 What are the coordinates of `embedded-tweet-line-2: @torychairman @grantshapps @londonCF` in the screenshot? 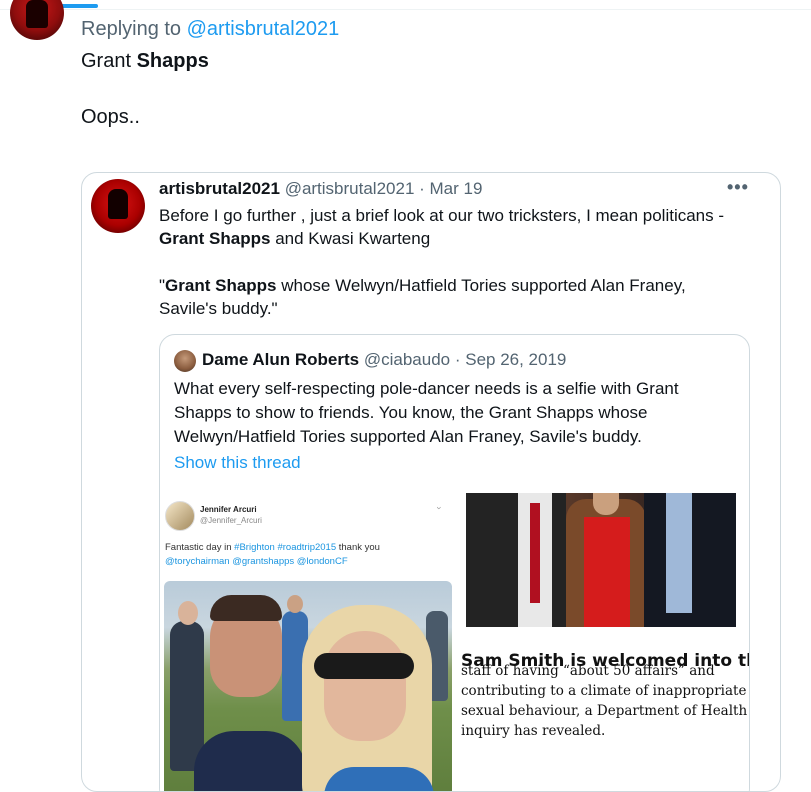 It's located at (272, 562).